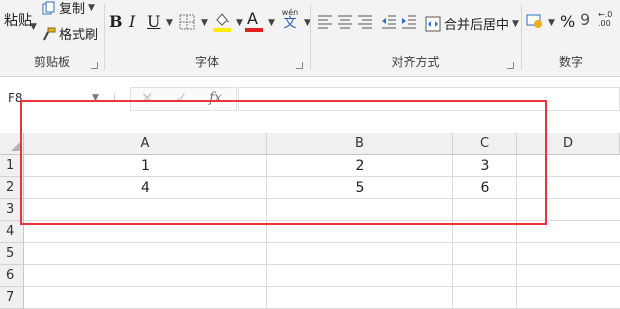  I want to click on underline-button: U, so click(153, 21).